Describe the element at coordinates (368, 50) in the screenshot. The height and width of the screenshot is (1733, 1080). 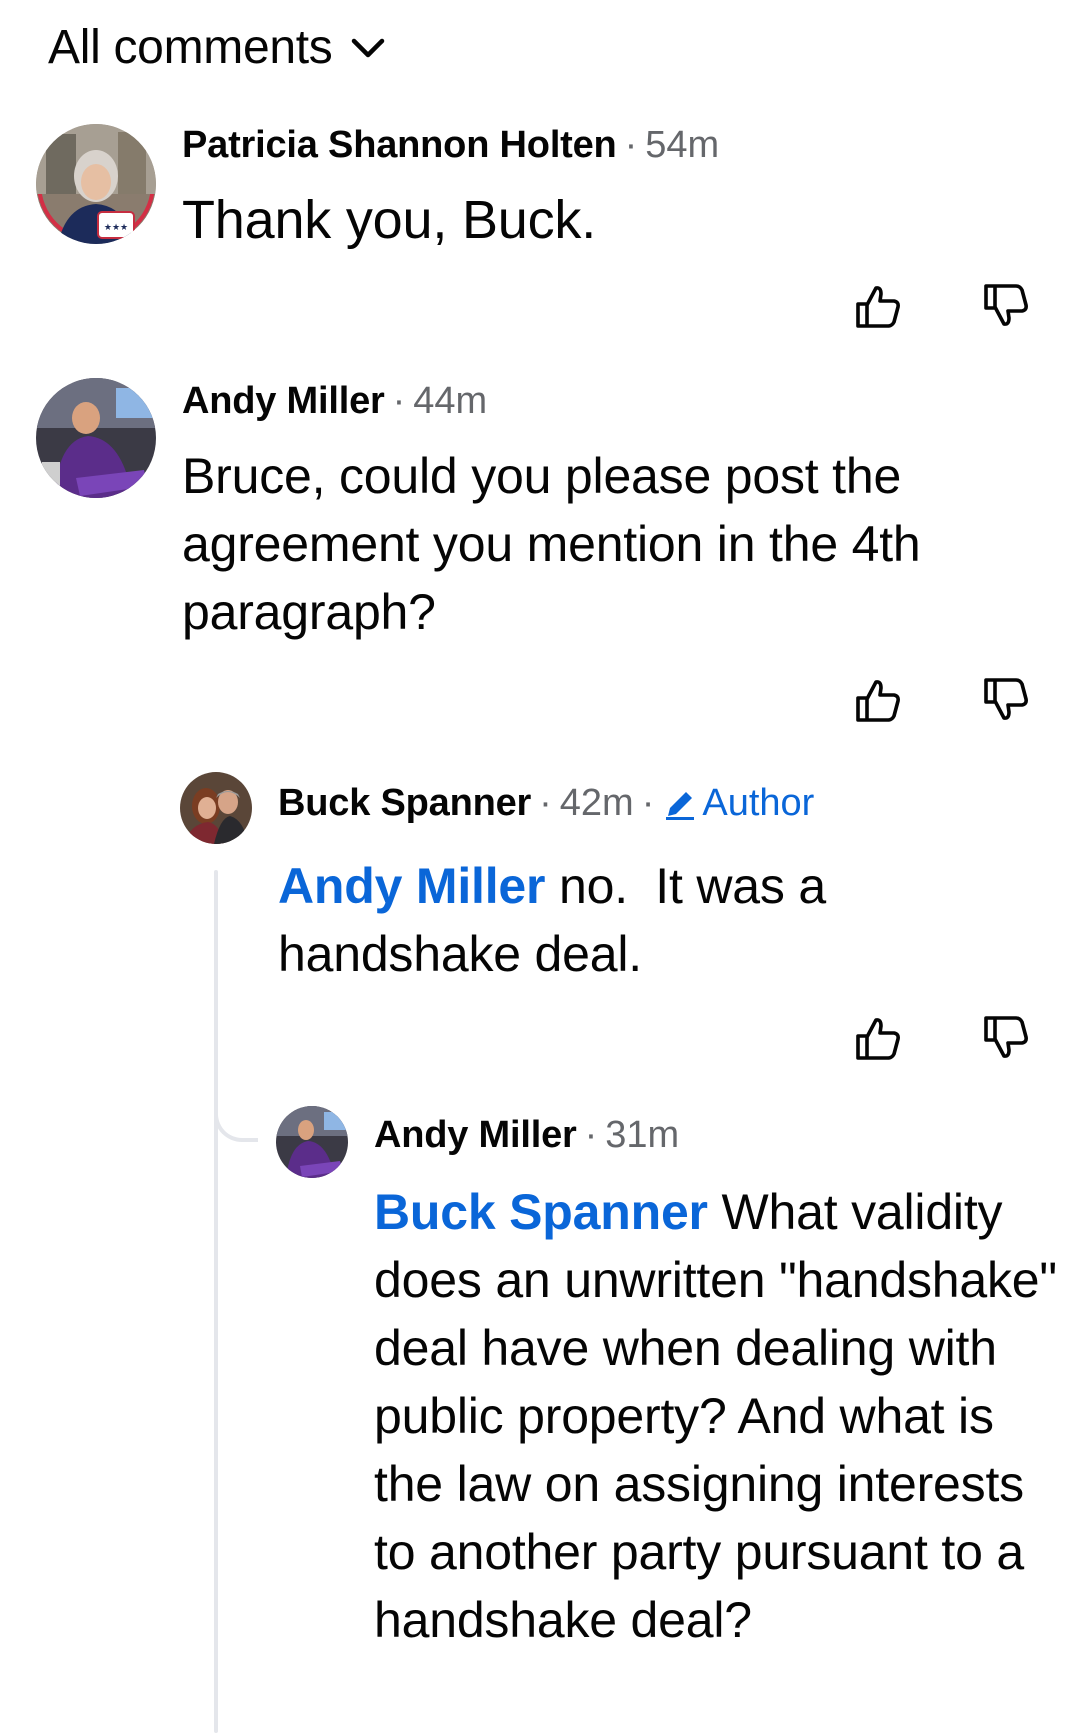
I see `chevron-down-icon` at that location.